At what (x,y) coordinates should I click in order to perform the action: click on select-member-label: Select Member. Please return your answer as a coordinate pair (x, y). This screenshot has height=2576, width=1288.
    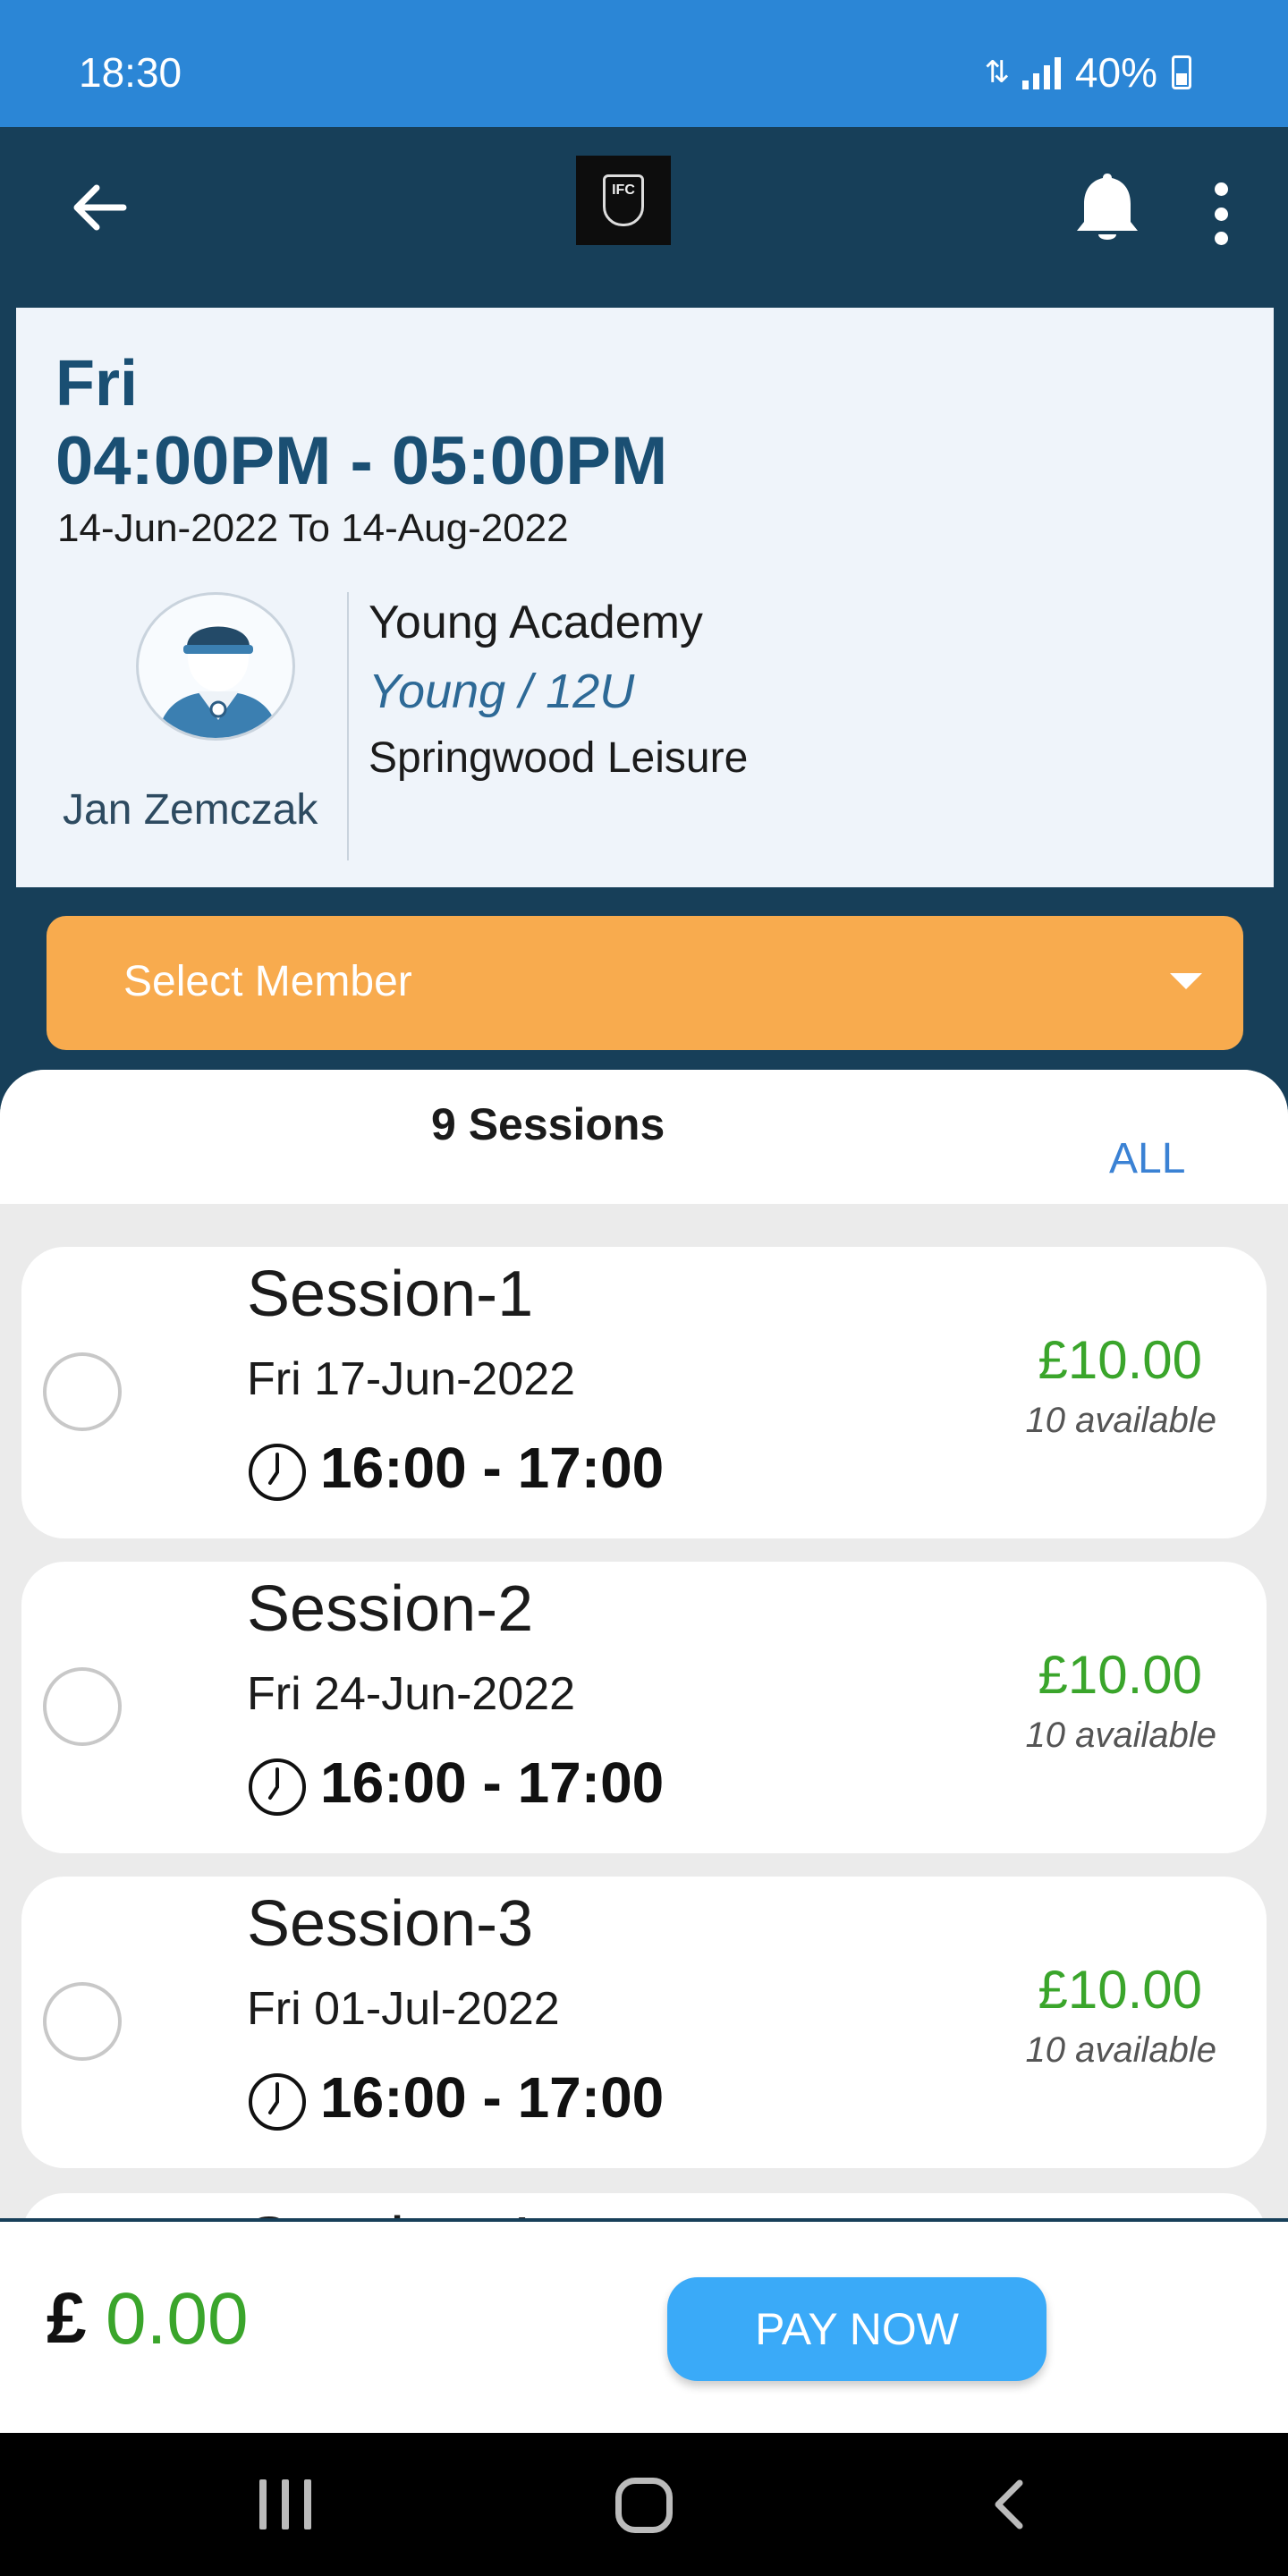
    Looking at the image, I should click on (267, 981).